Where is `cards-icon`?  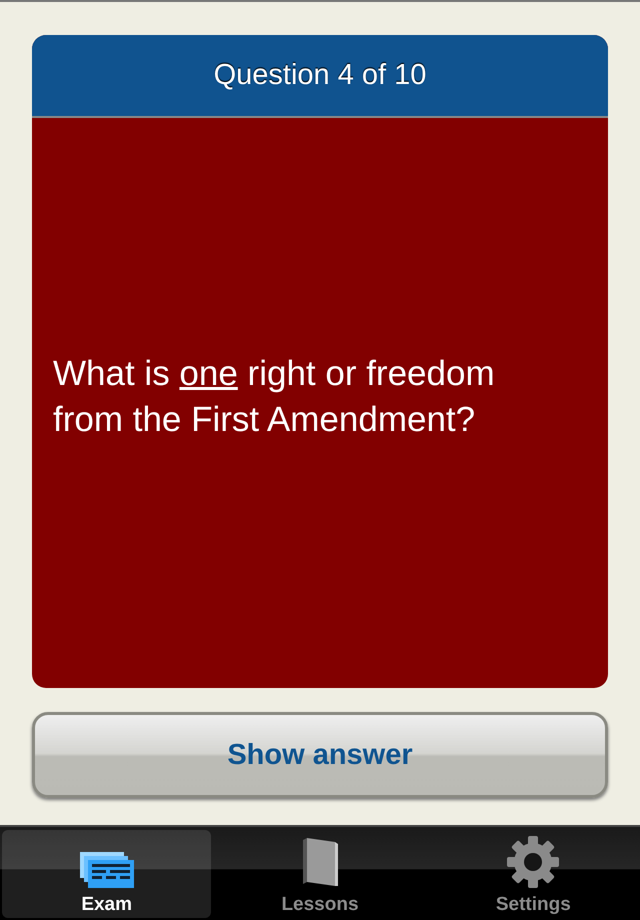
cards-icon is located at coordinates (107, 870).